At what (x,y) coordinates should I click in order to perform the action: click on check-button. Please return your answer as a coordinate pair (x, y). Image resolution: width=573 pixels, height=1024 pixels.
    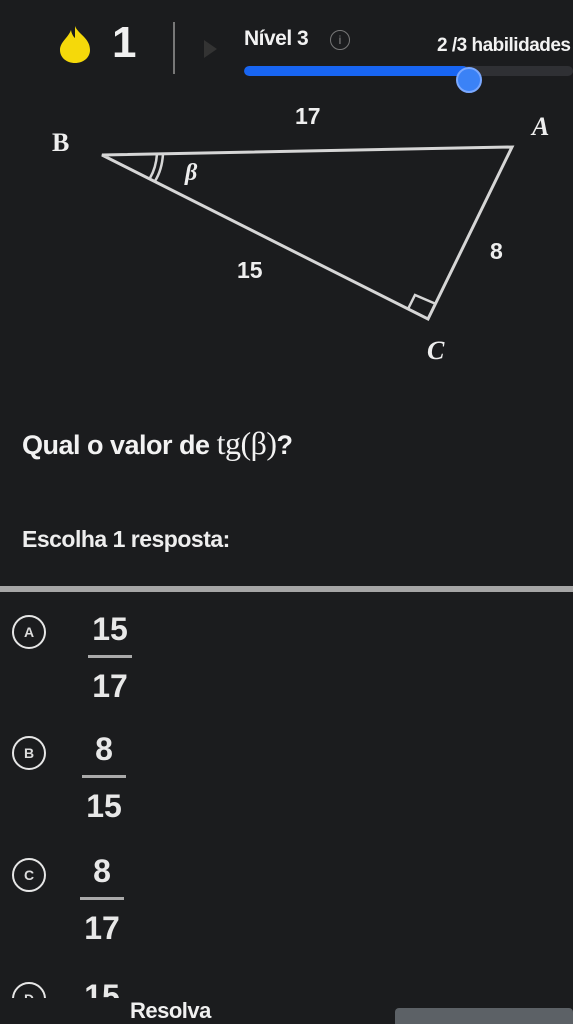
    Looking at the image, I should click on (484, 1016).